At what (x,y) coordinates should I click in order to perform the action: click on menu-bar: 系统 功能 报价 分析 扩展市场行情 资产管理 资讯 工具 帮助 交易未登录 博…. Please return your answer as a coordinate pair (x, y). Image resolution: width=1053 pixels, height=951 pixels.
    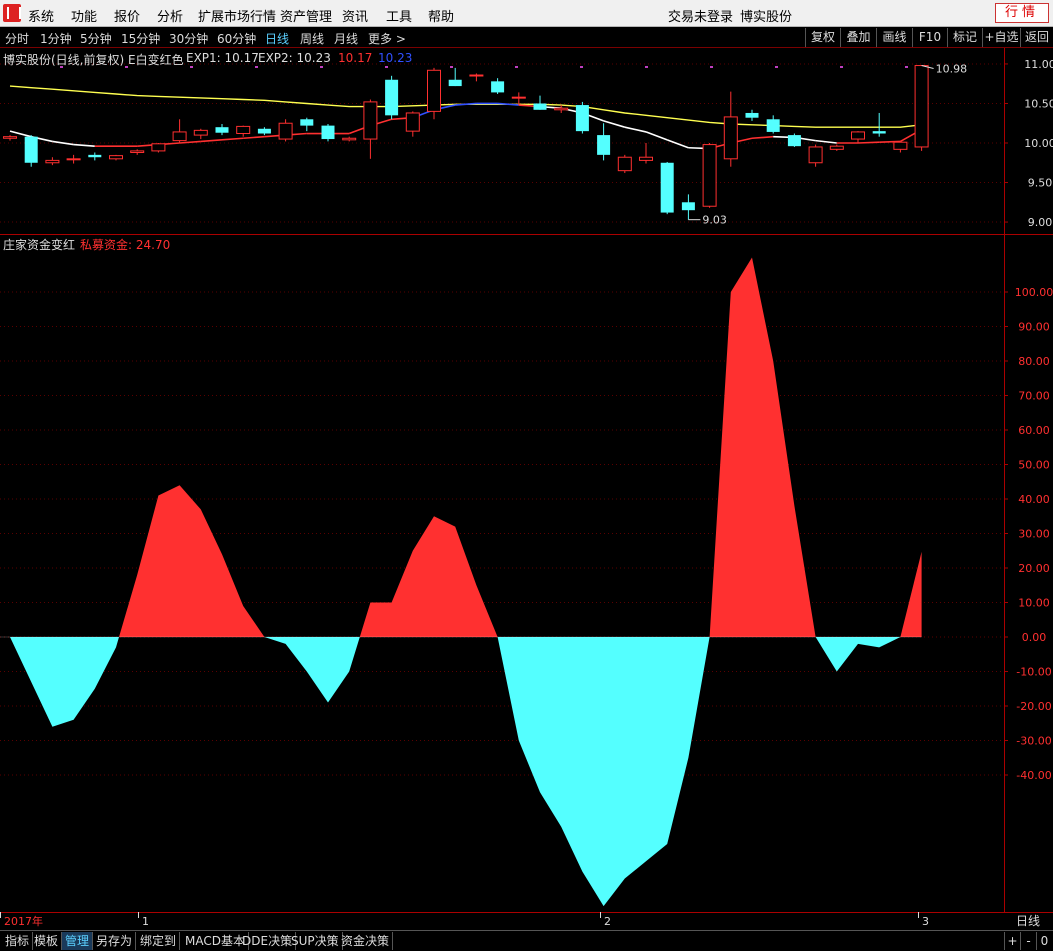
    Looking at the image, I should click on (526, 13).